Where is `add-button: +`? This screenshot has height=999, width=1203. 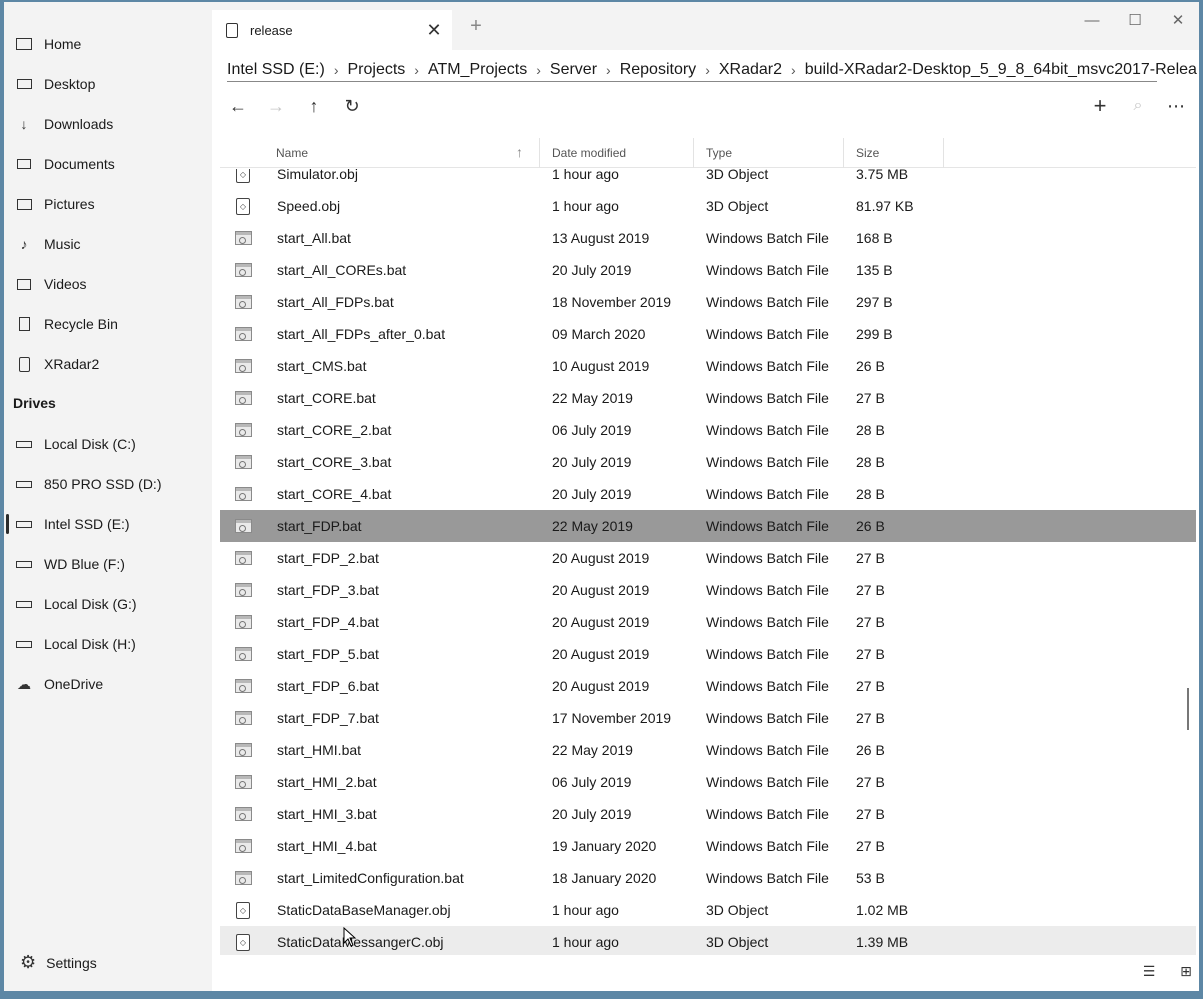
add-button: + is located at coordinates (1100, 106).